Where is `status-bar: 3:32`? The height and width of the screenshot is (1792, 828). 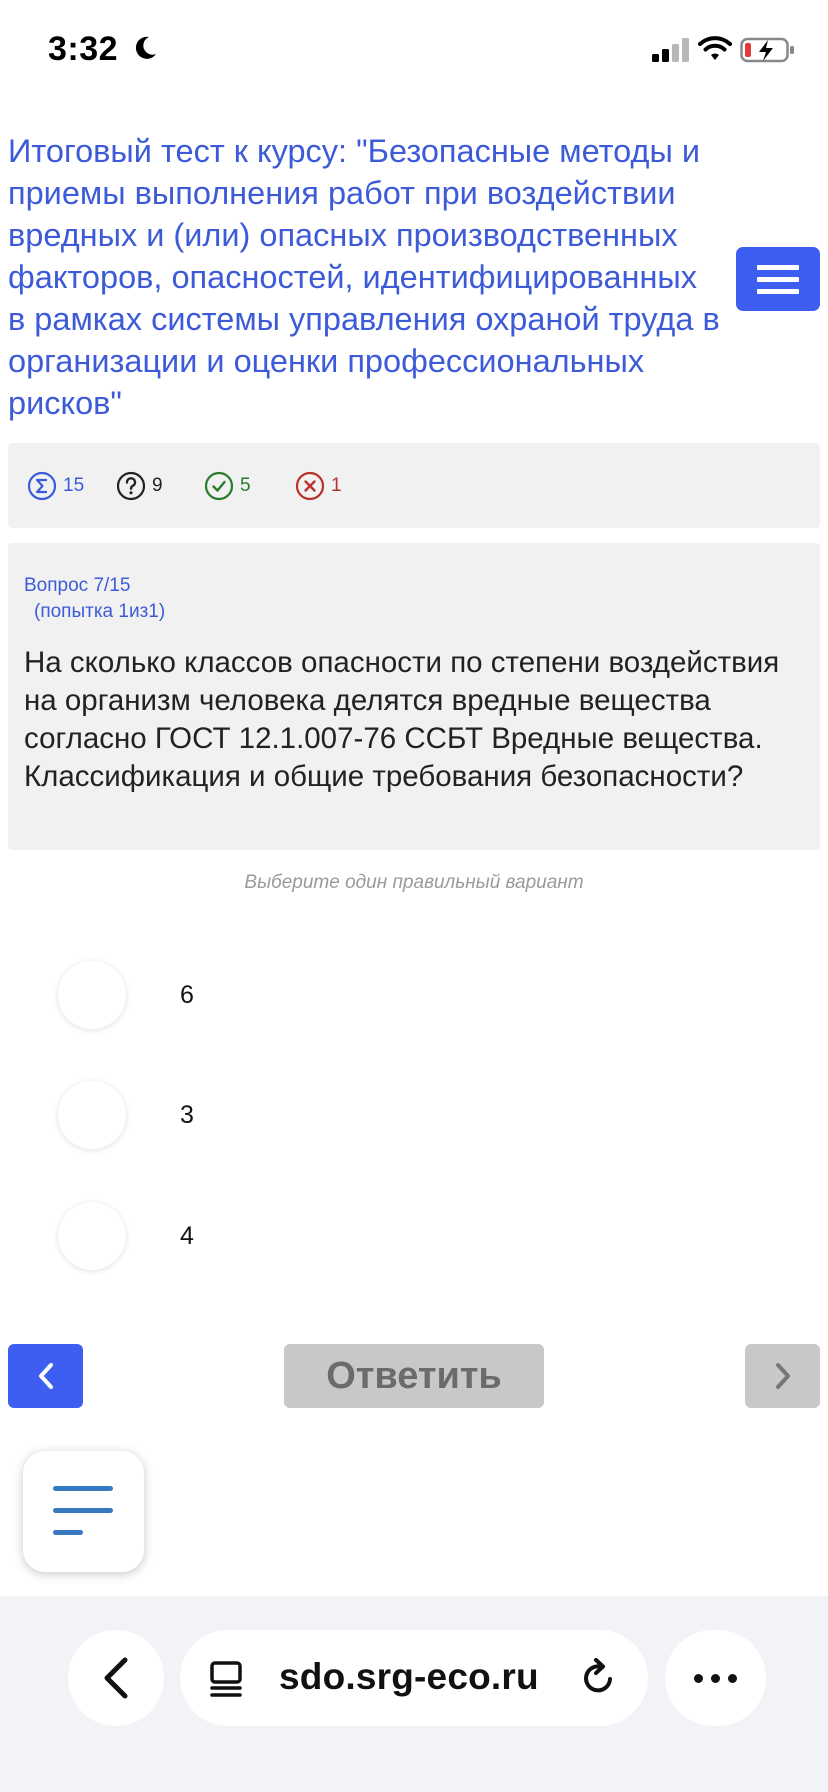
status-bar: 3:32 is located at coordinates (414, 50).